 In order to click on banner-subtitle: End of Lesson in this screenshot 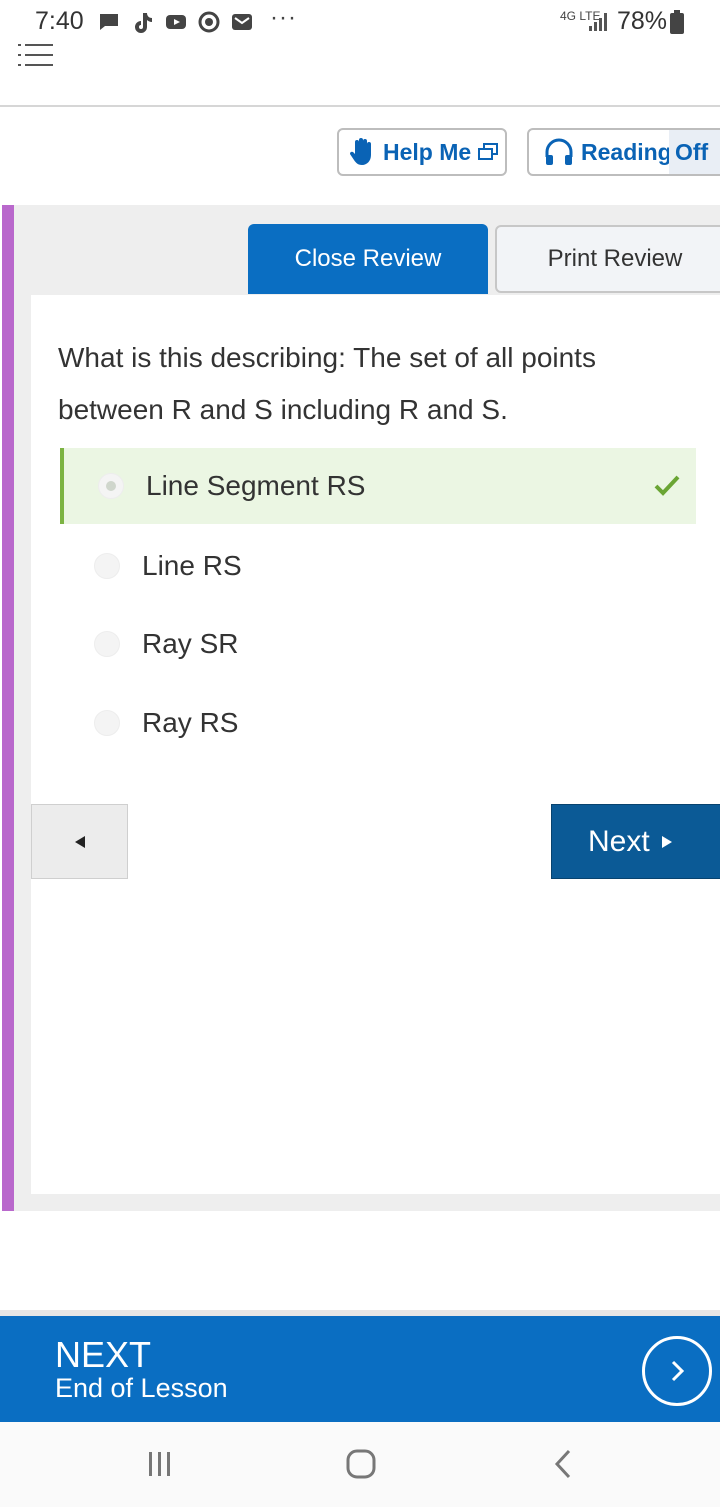, I will do `click(141, 1388)`.